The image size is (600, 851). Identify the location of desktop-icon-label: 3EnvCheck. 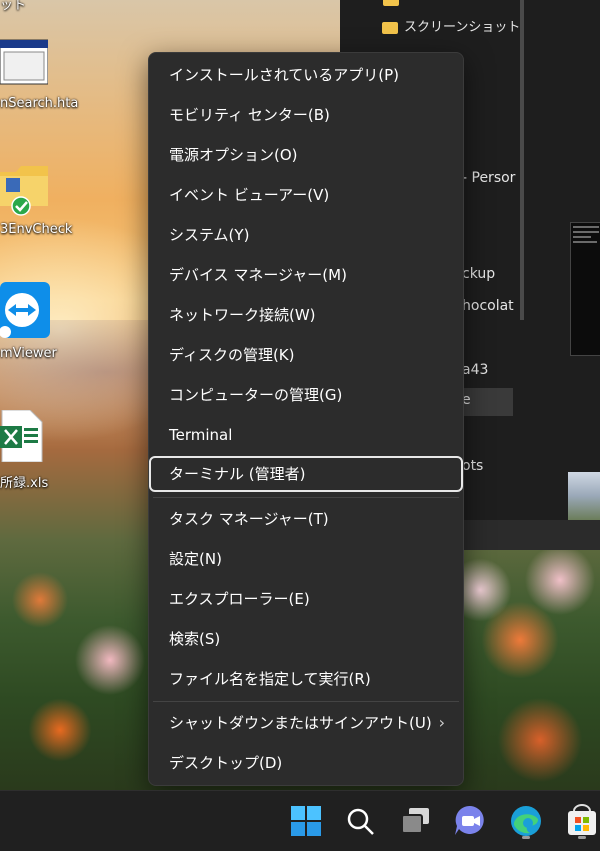
(36, 229).